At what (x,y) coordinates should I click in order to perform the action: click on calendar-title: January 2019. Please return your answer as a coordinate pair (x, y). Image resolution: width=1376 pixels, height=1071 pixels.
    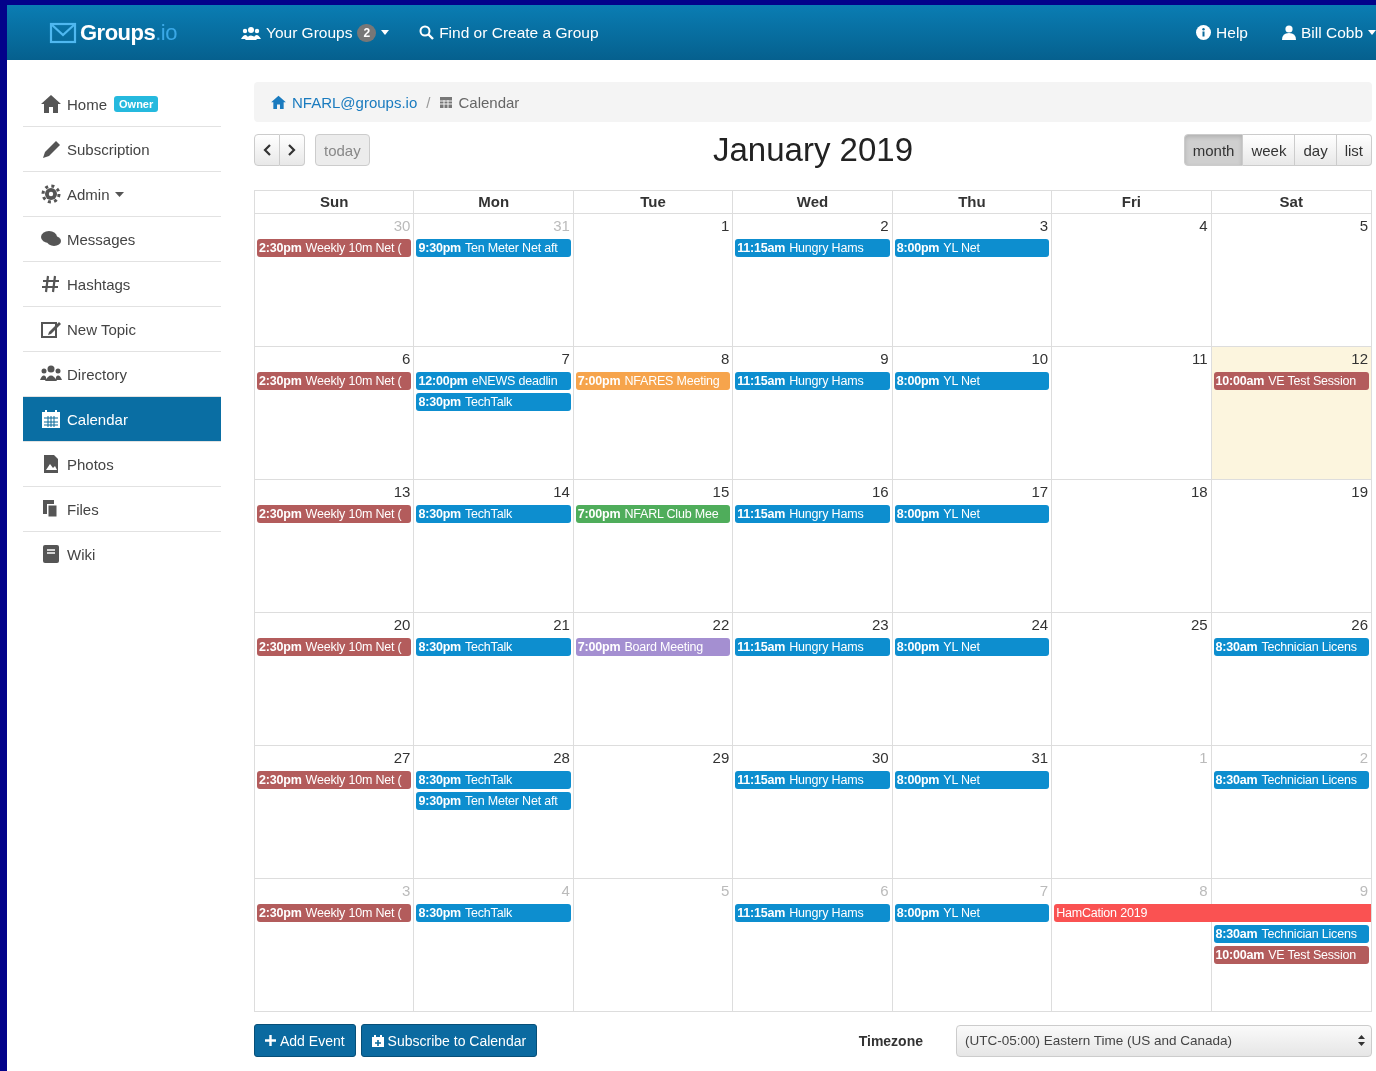
    Looking at the image, I should click on (813, 150).